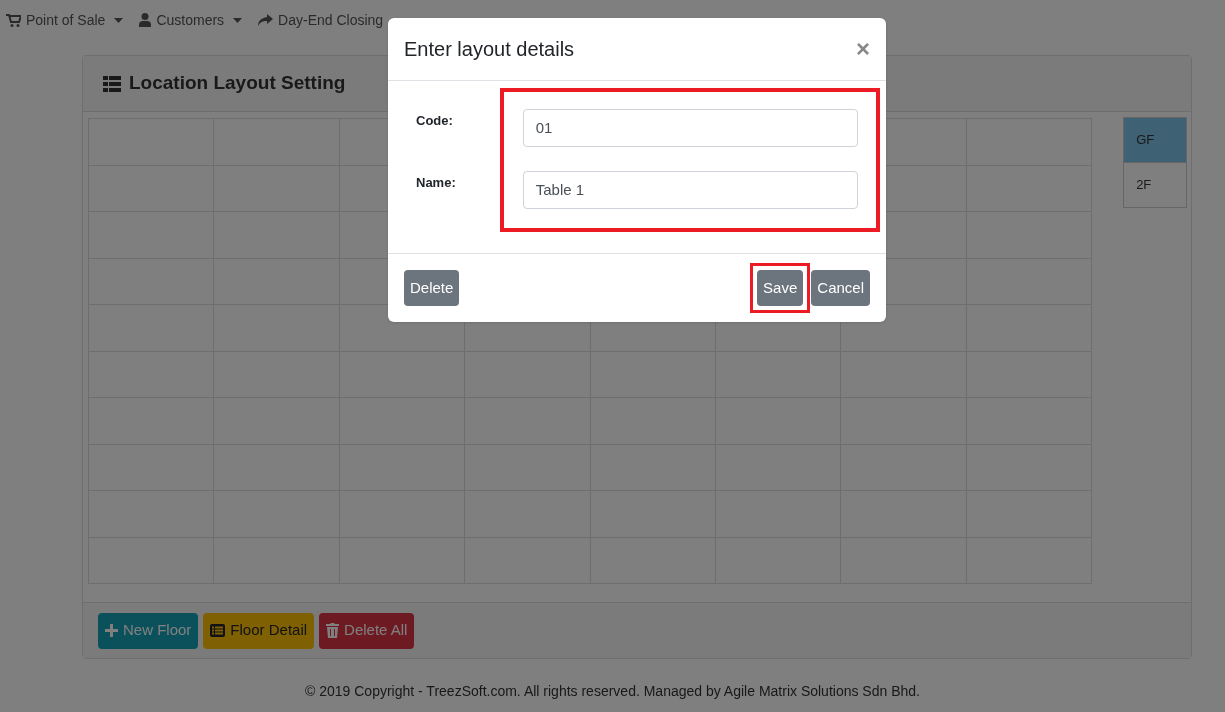  What do you see at coordinates (259, 630) in the screenshot?
I see `action-button: Floor Detail` at bounding box center [259, 630].